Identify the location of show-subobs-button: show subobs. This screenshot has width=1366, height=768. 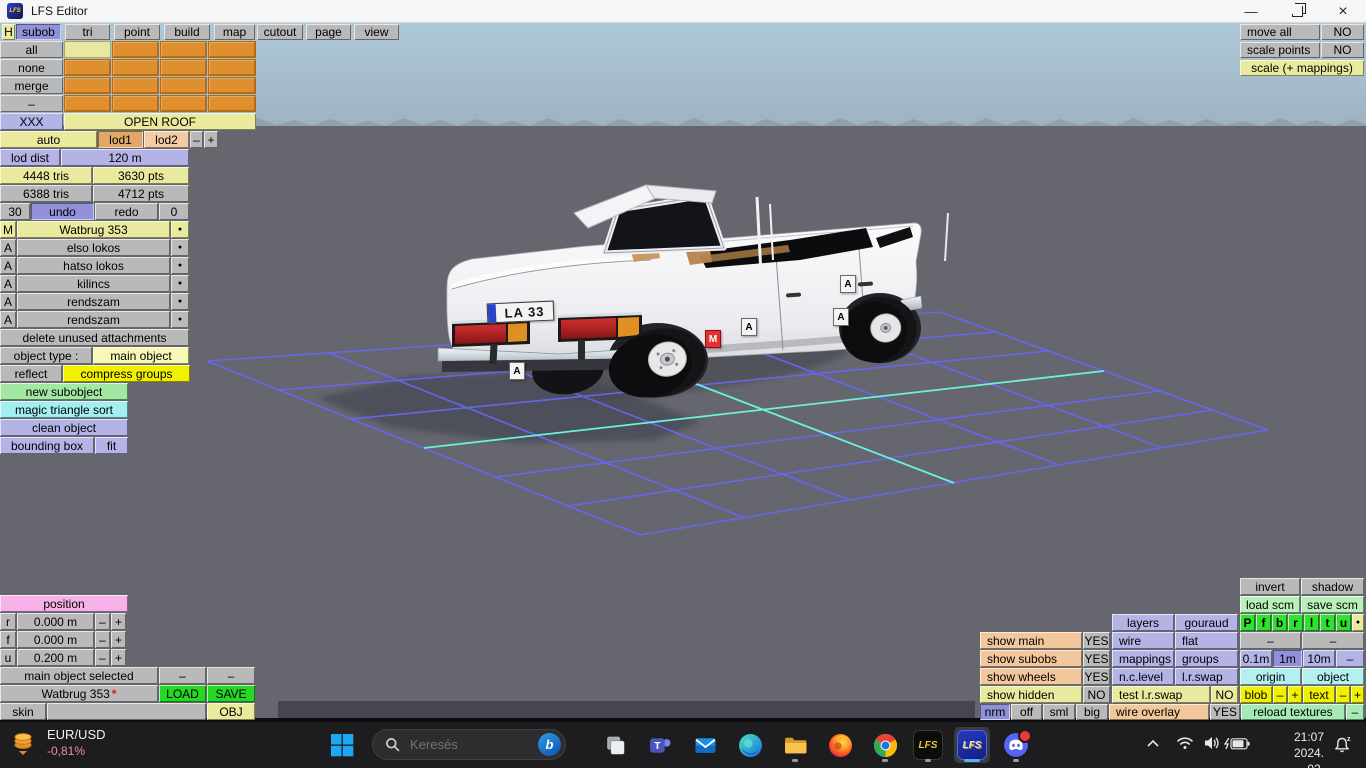
(1031, 658).